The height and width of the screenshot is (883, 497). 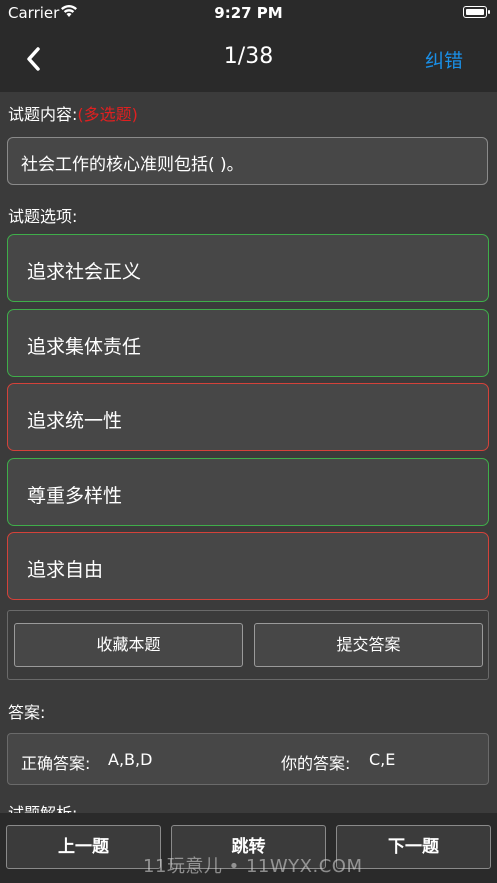 What do you see at coordinates (248, 417) in the screenshot?
I see `option-c: 追求统一性` at bounding box center [248, 417].